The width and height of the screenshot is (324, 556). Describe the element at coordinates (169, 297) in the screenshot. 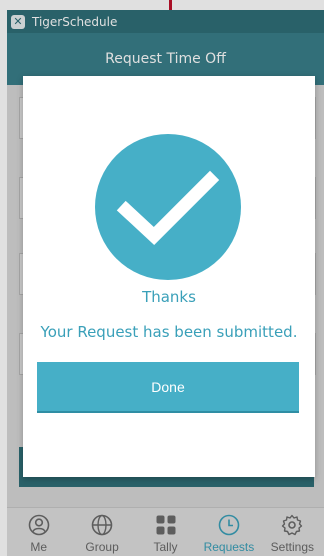

I see `thanks-heading: Thanks` at that location.